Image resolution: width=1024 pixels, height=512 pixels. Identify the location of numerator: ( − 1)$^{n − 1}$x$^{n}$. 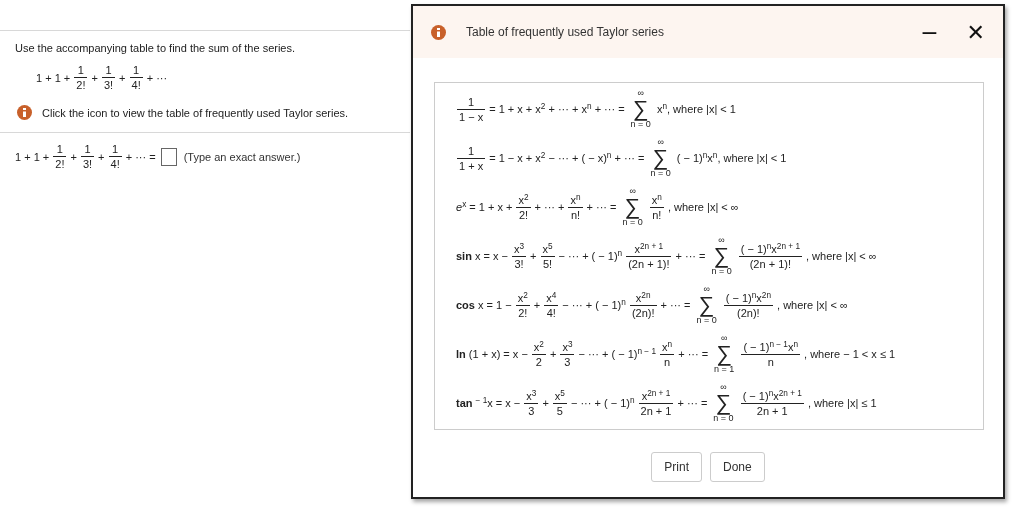
(771, 347).